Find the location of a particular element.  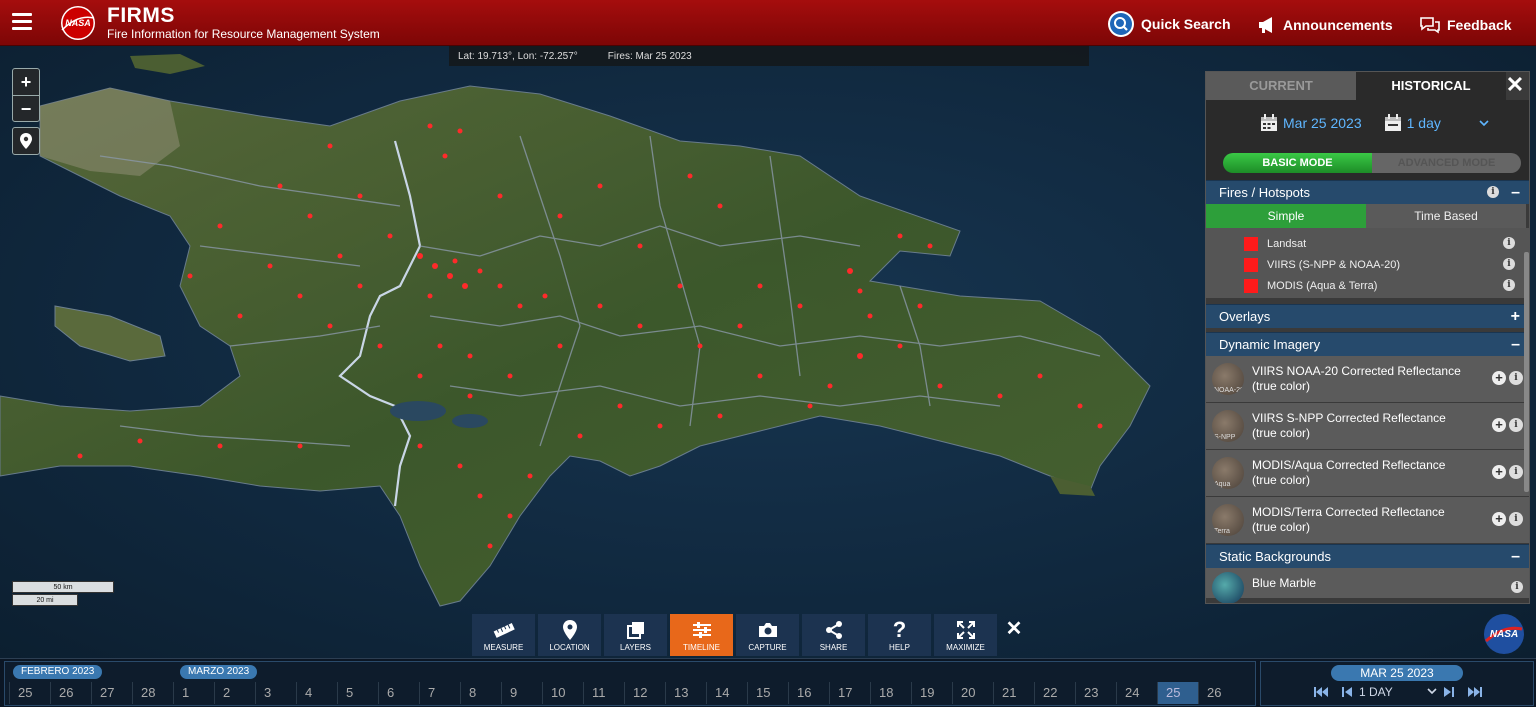

megaphone-icon is located at coordinates (1267, 25).